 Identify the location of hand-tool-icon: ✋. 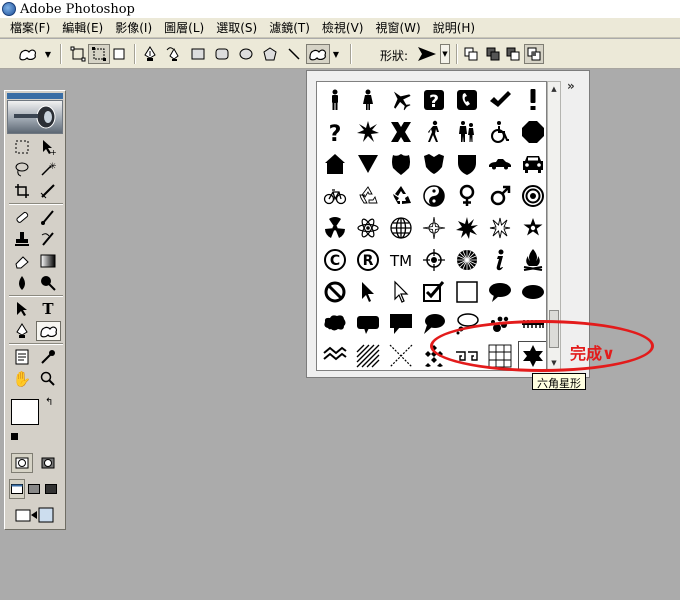
(22, 379).